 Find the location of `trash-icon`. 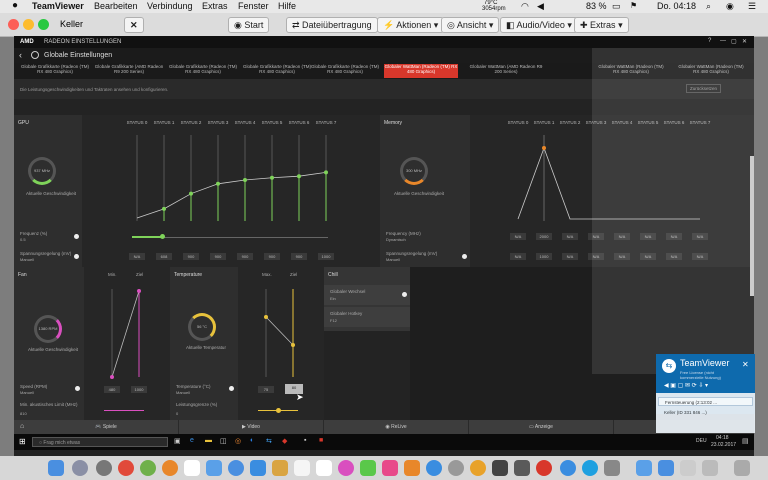

trash-icon is located at coordinates (742, 468).